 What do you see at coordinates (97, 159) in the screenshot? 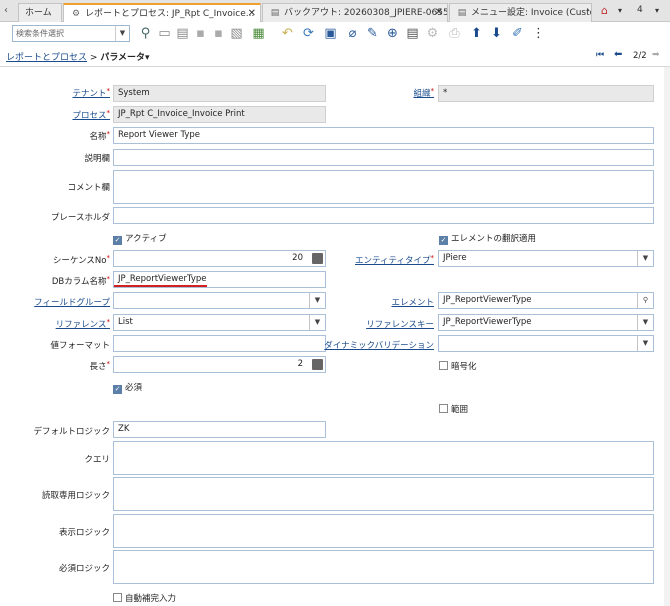
I see `description-label: 説明欄` at bounding box center [97, 159].